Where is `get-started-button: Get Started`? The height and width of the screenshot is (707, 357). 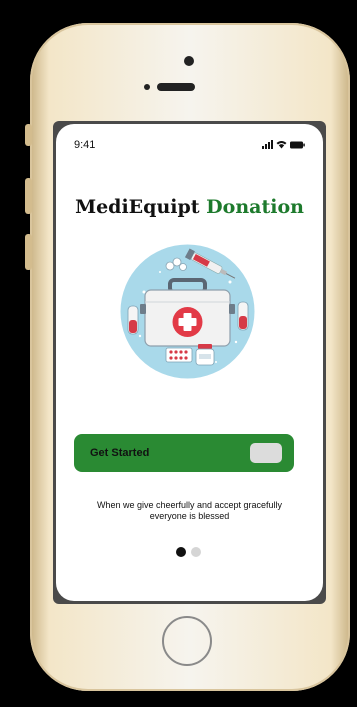 get-started-button: Get Started is located at coordinates (184, 453).